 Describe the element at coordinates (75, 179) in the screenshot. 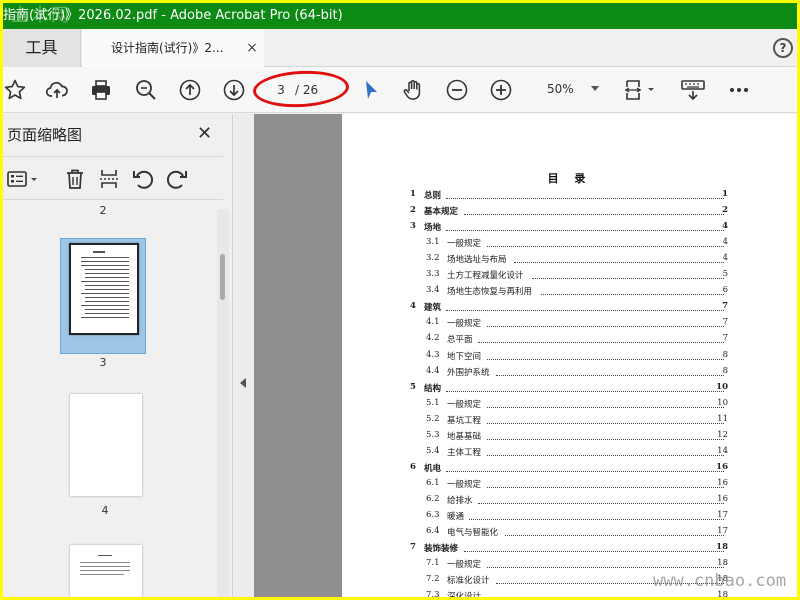

I see `trash-icon` at that location.